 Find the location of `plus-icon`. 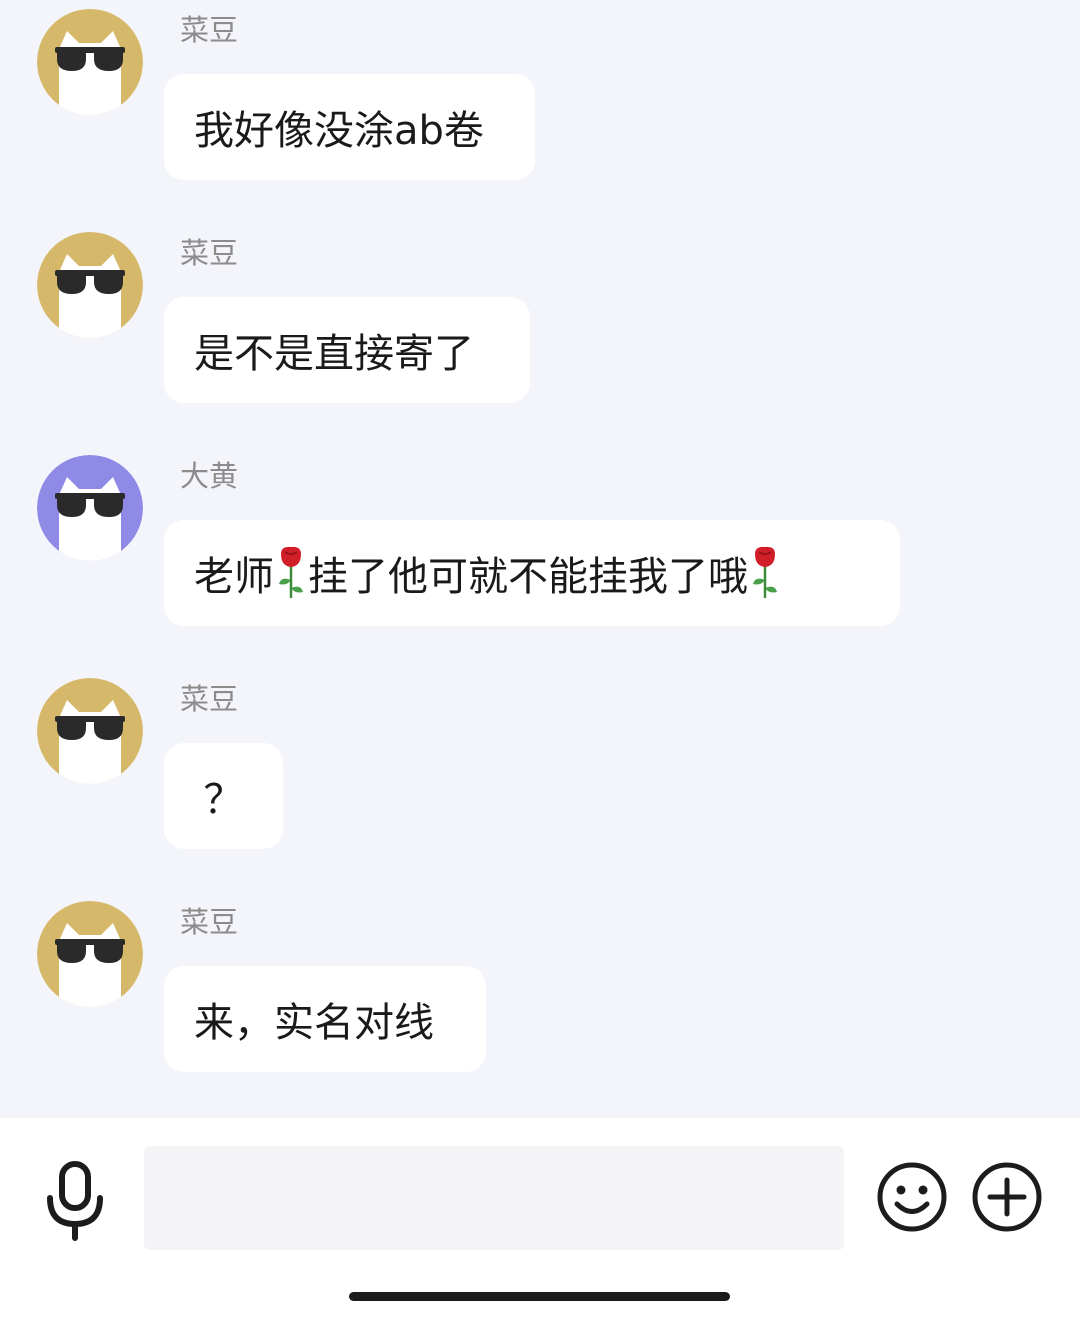

plus-icon is located at coordinates (1007, 1197).